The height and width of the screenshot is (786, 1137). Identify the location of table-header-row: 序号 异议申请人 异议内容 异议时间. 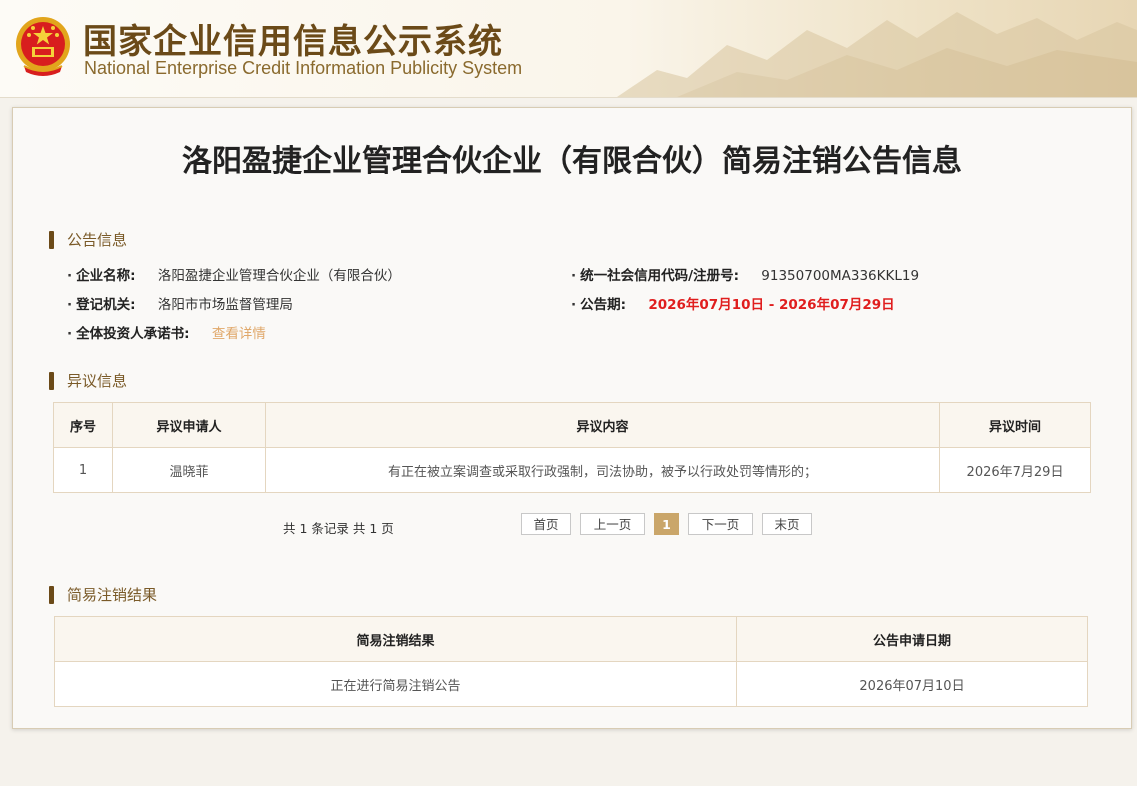
(572, 425).